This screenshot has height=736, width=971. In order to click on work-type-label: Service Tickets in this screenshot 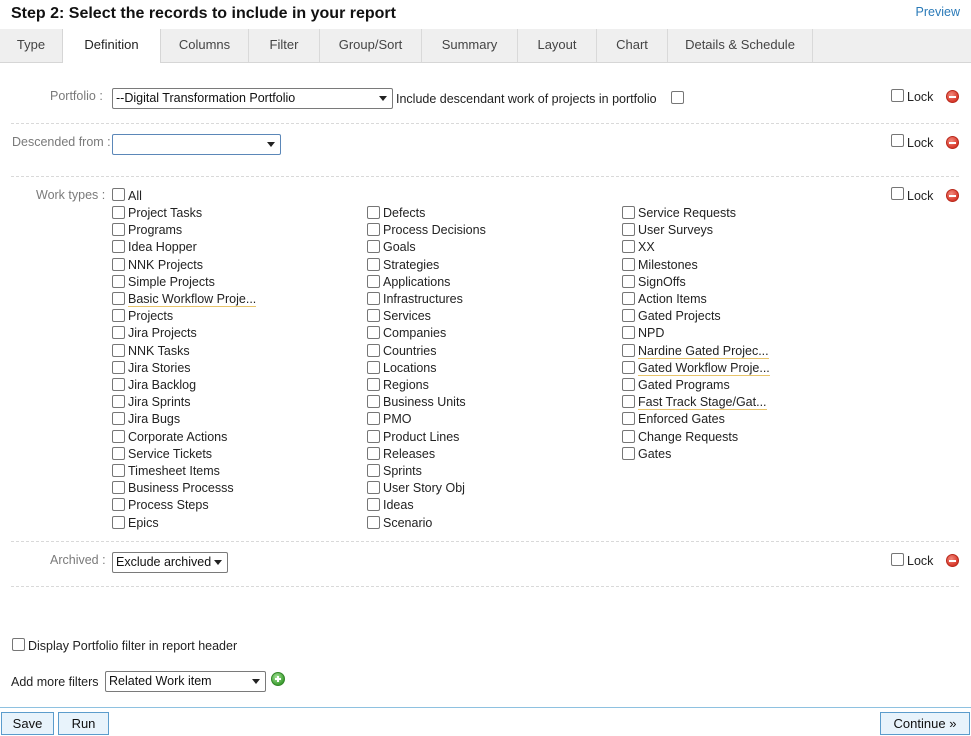, I will do `click(170, 453)`.